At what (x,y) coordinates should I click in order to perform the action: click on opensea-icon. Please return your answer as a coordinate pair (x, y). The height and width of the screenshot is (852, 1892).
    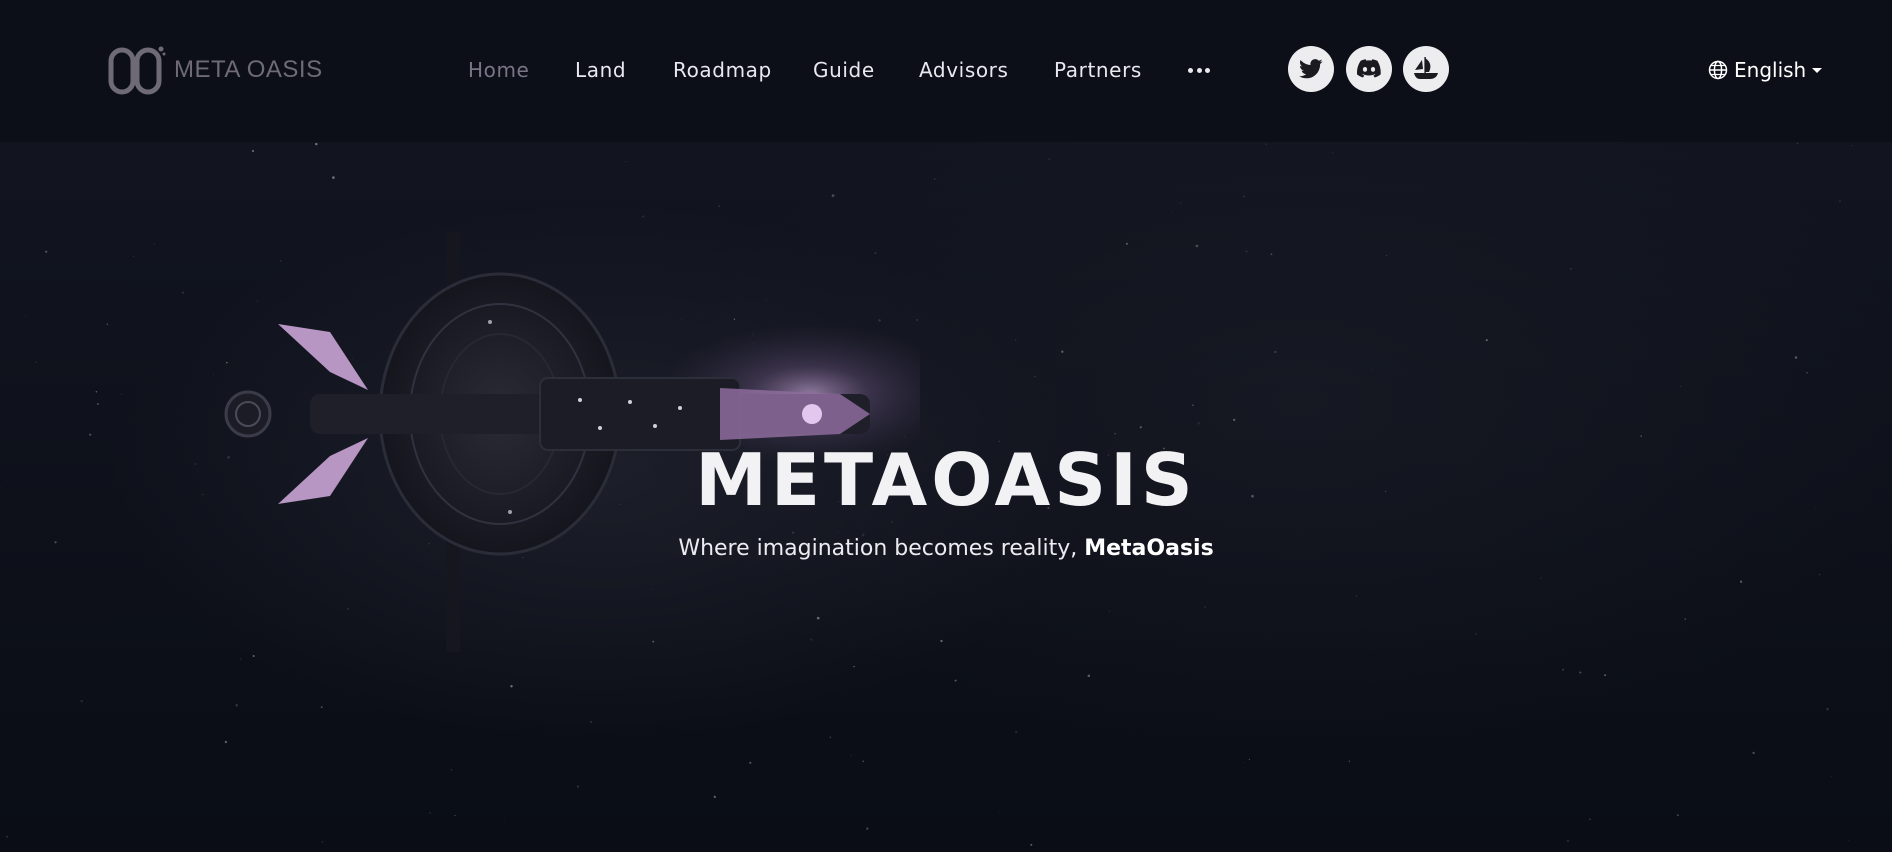
    Looking at the image, I should click on (1426, 68).